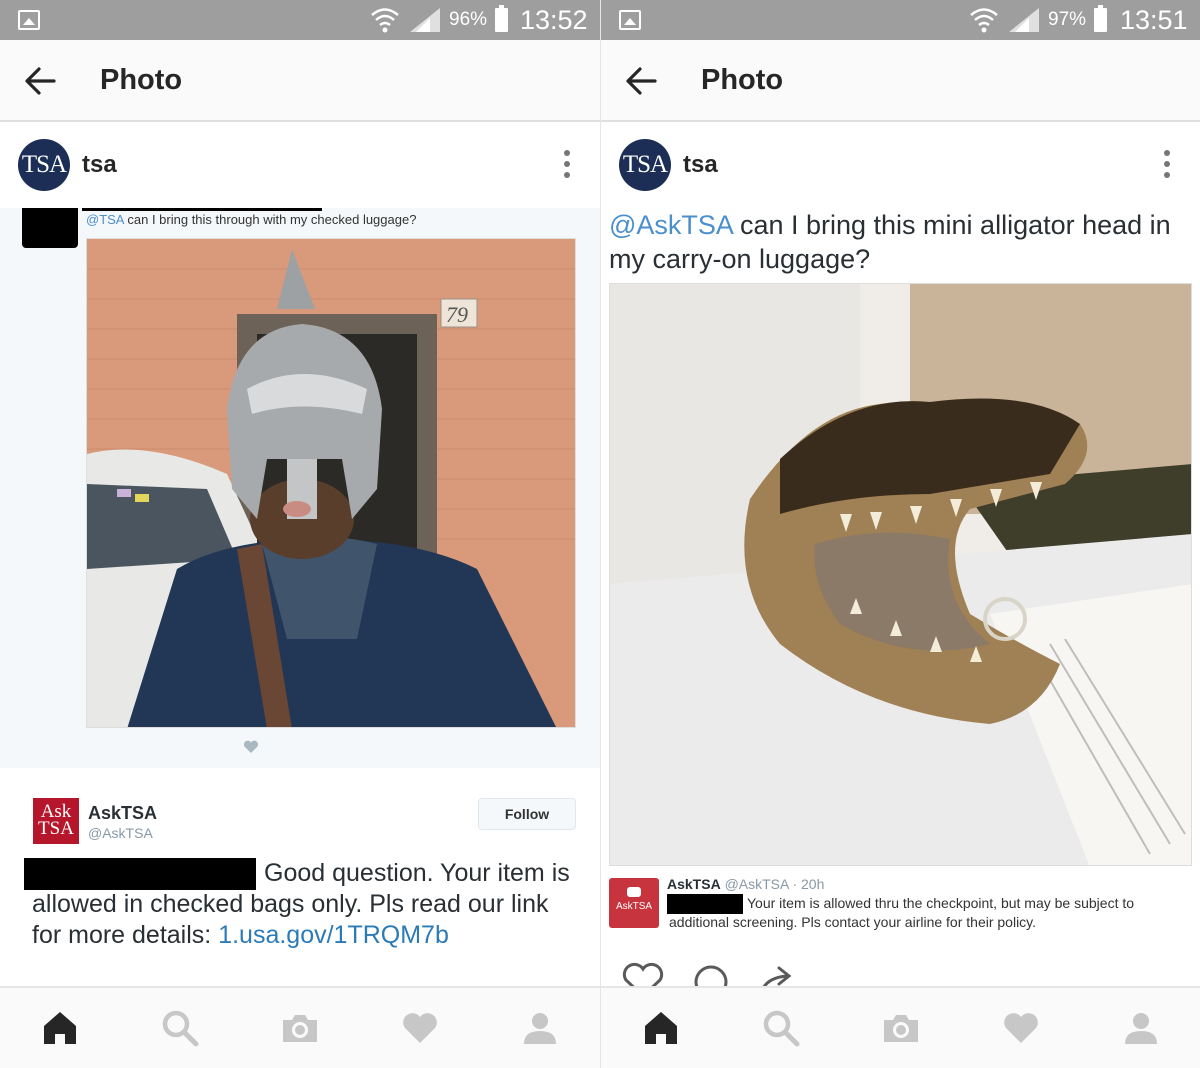 The image size is (1200, 1068). Describe the element at coordinates (1067, 19) in the screenshot. I see `battery-percent: 97%` at that location.